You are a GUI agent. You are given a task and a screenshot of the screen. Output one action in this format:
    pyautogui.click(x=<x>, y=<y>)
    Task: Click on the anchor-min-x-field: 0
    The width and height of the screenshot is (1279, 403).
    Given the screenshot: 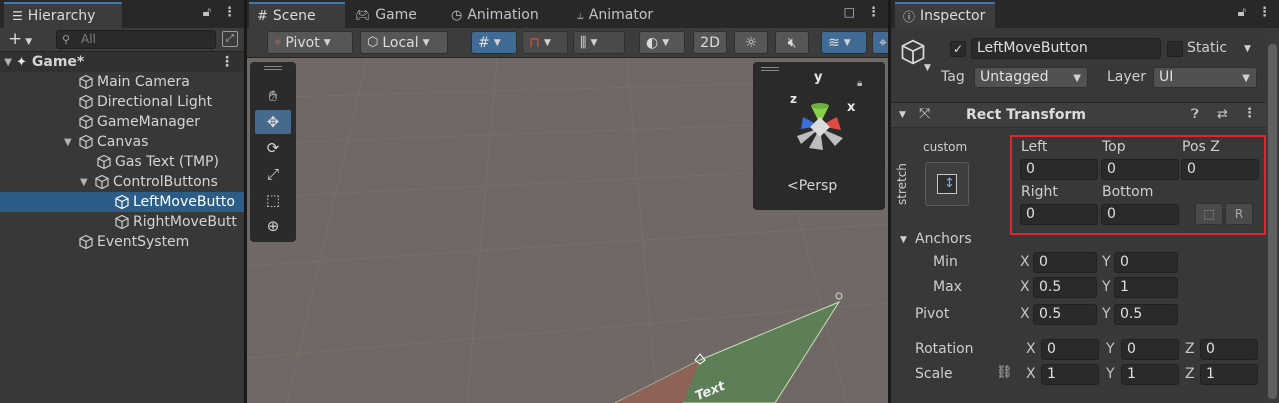 What is the action you would take?
    pyautogui.click(x=1065, y=262)
    